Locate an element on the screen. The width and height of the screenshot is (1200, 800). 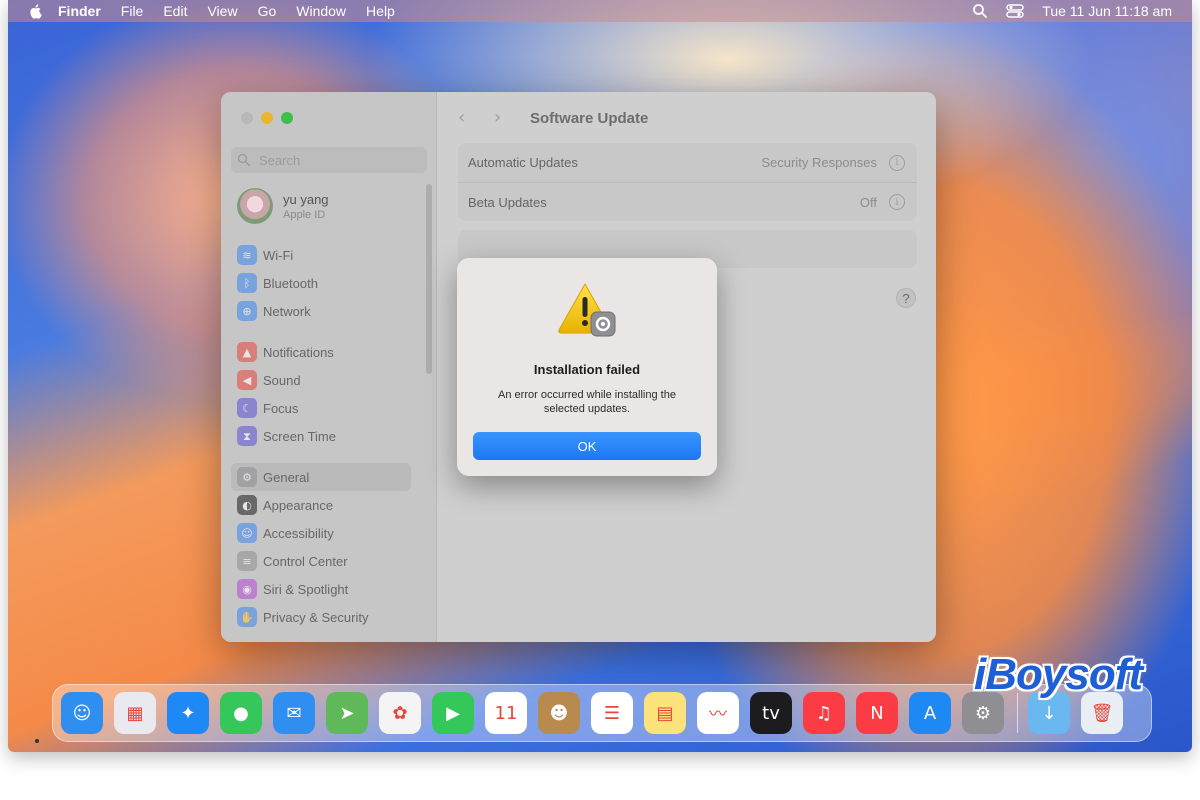
focus-glyph: ☾ is located at coordinates (247, 408).